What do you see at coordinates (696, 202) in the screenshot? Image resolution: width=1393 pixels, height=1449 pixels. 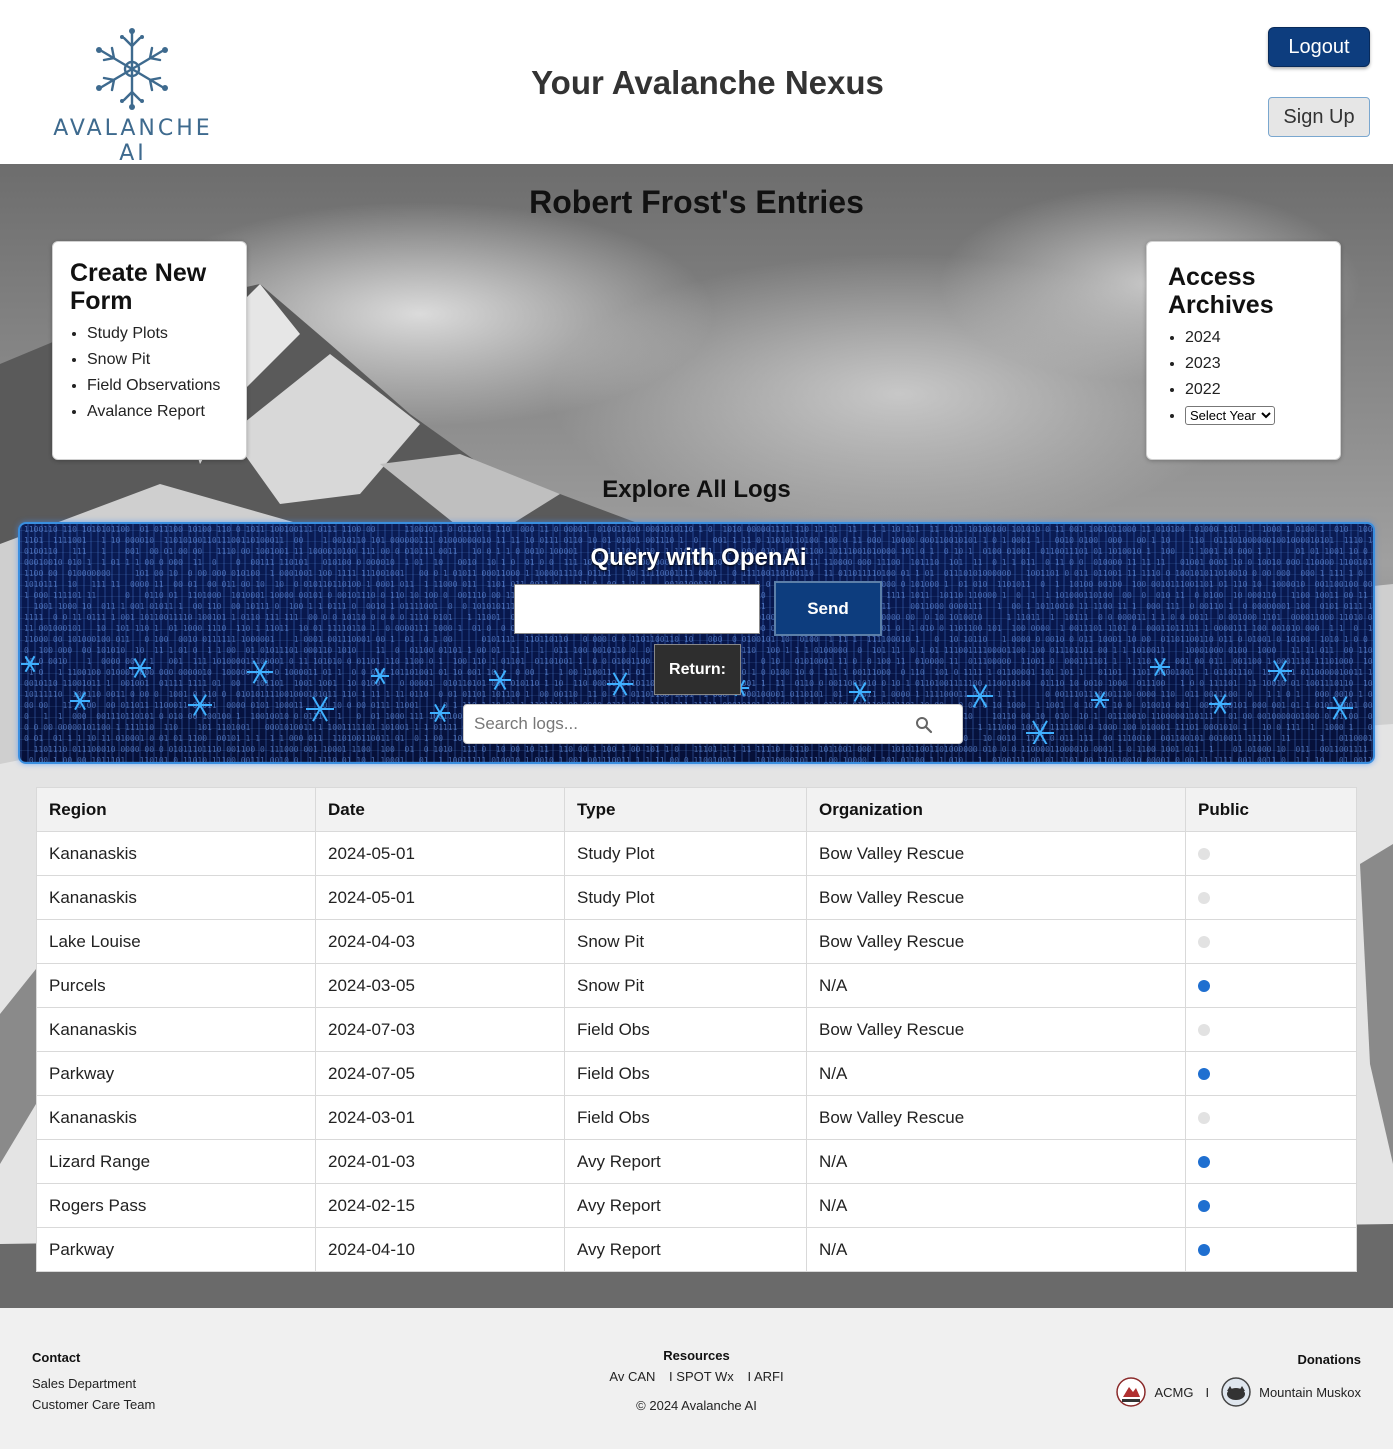 I see `page-heading: Robert Frost's Entries` at bounding box center [696, 202].